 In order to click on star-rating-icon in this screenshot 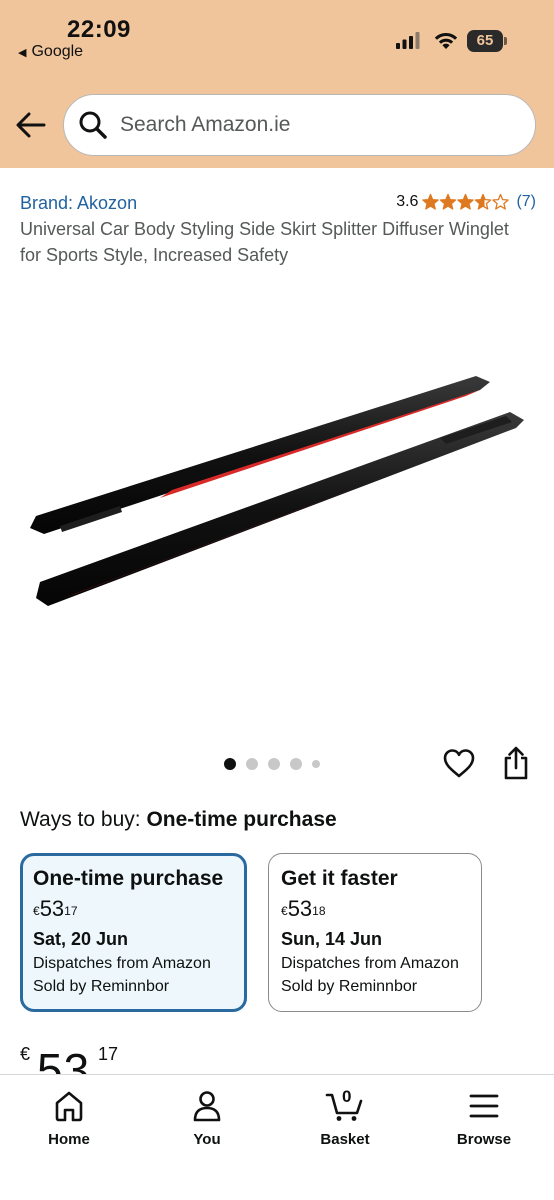, I will do `click(466, 201)`.